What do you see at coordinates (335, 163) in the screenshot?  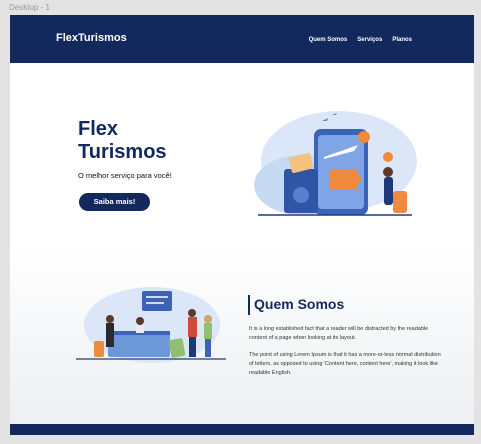 I see `travel-hero-illustration` at bounding box center [335, 163].